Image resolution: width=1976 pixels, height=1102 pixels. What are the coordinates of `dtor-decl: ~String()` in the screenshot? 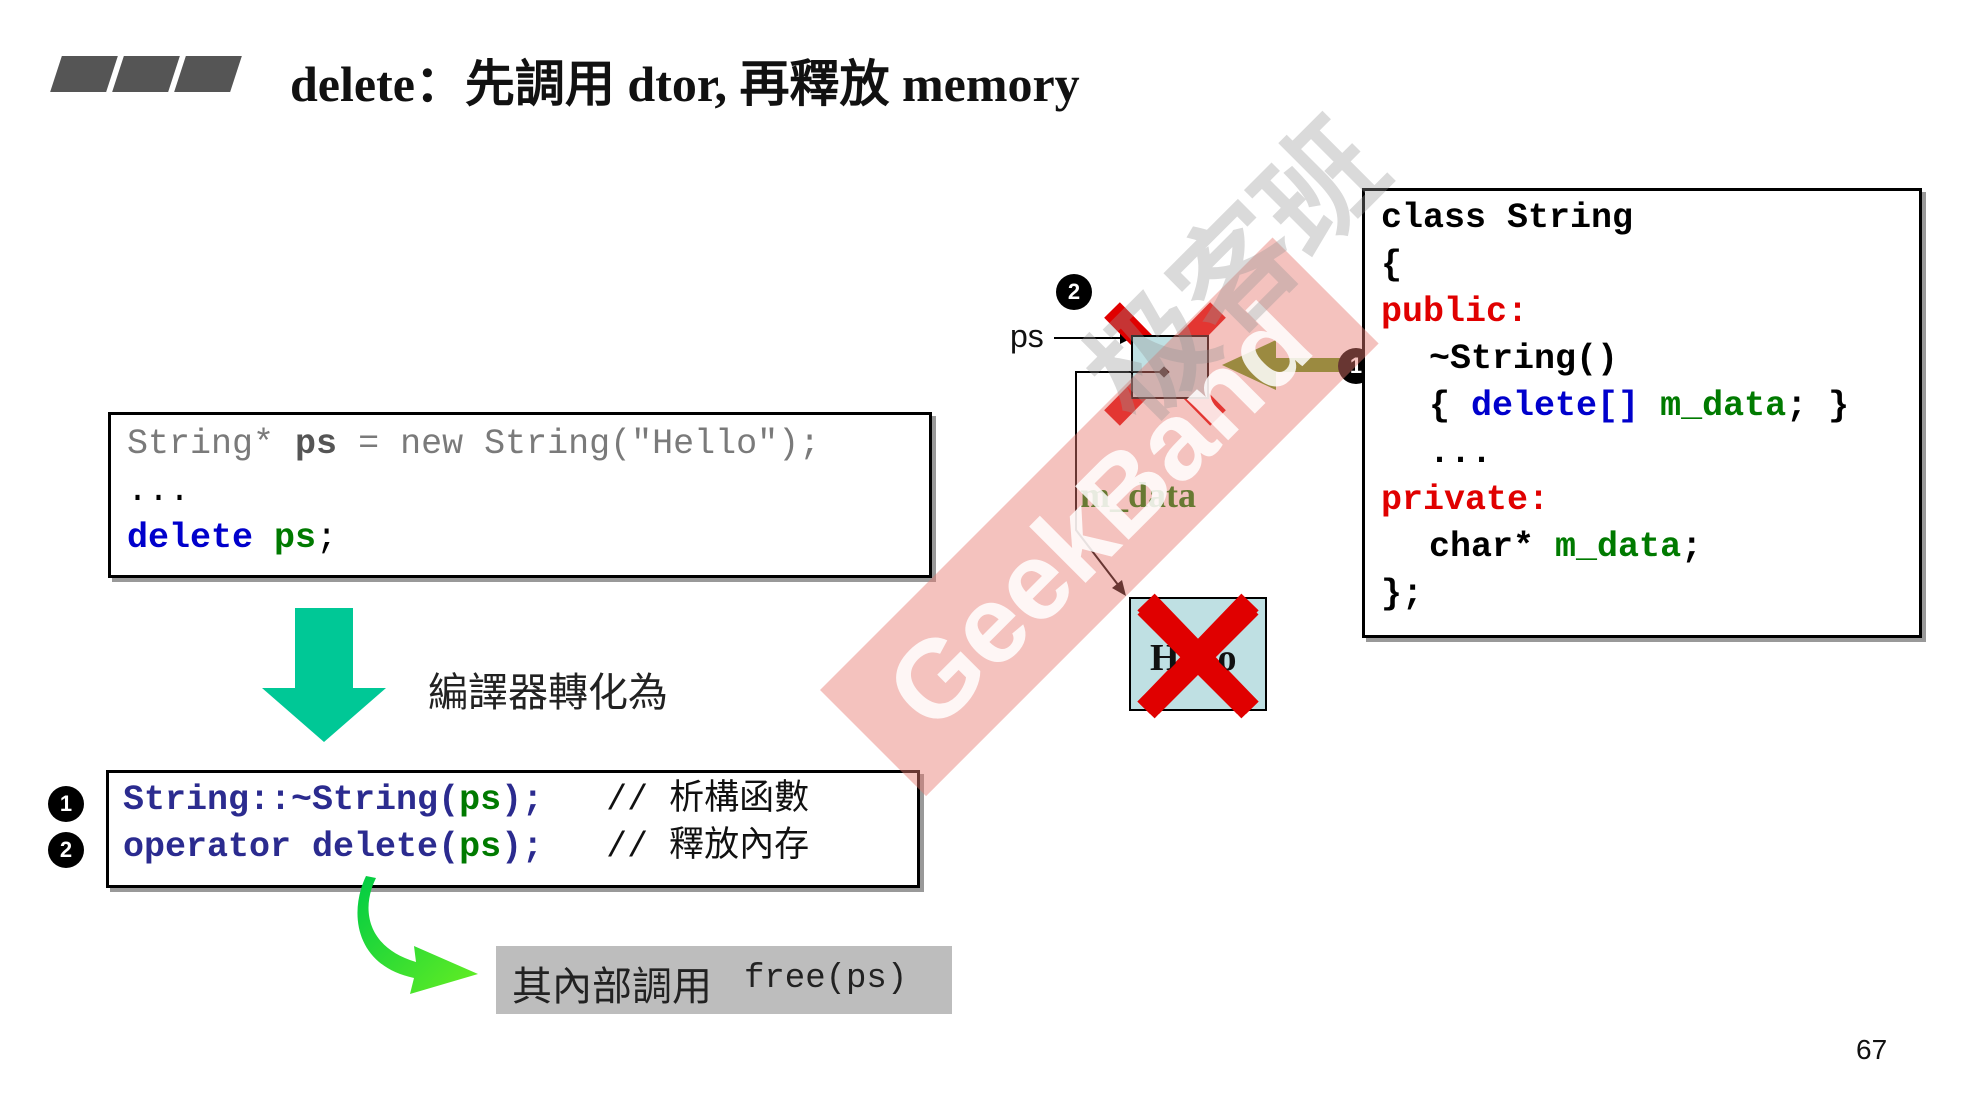 It's located at (1524, 359).